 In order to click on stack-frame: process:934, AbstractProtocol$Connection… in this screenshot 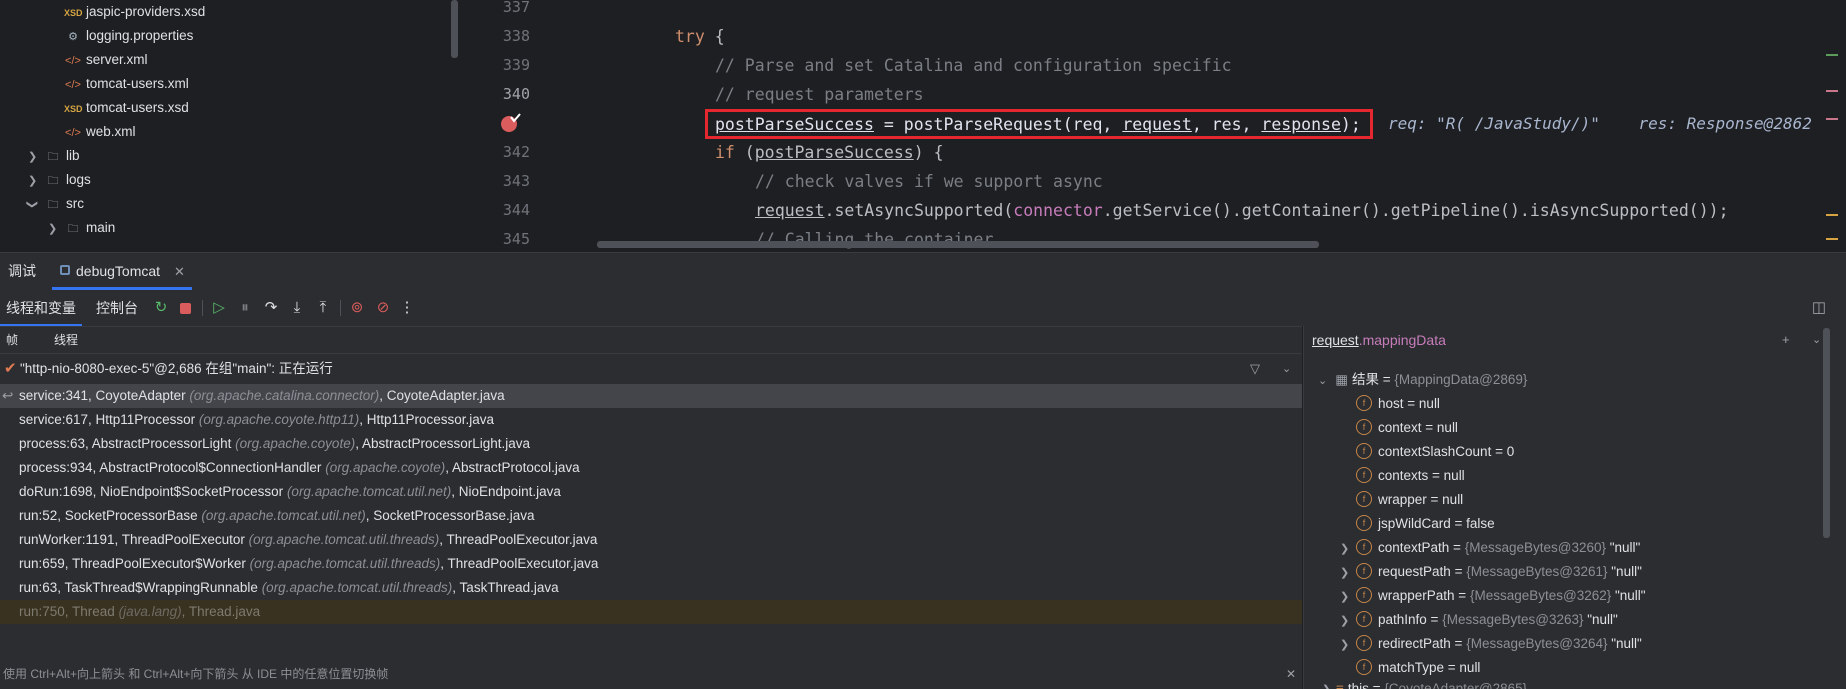, I will do `click(651, 468)`.